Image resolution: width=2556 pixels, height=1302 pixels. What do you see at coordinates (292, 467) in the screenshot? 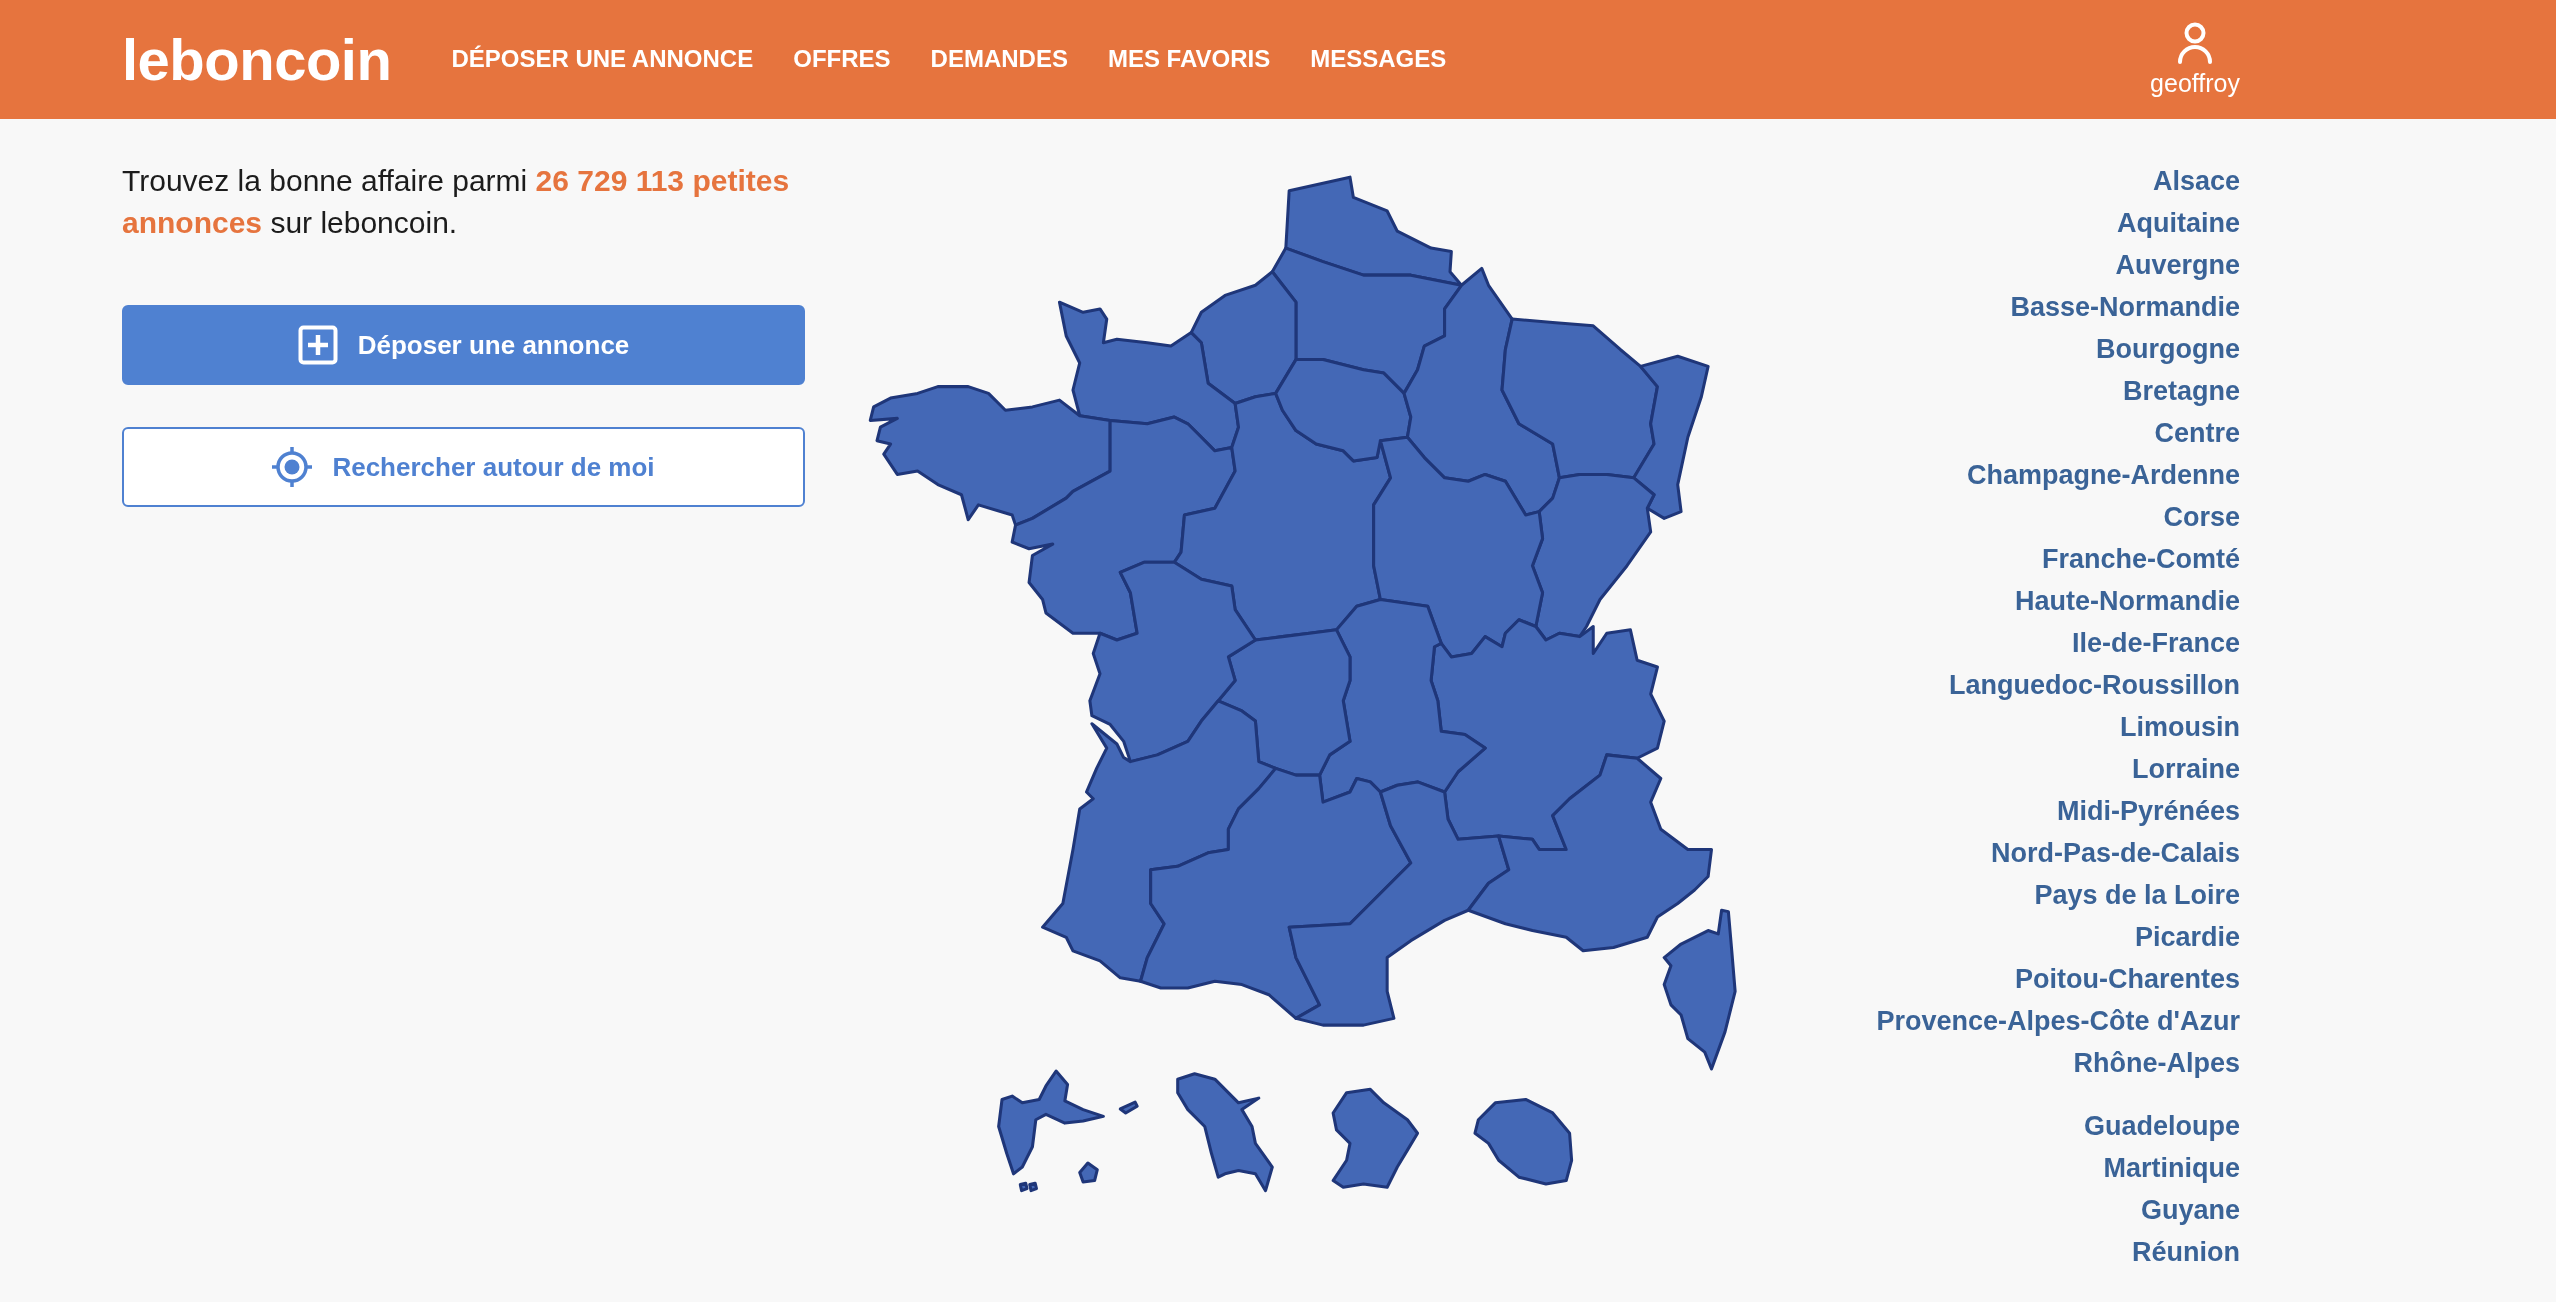
I see `crosshair-icon` at bounding box center [292, 467].